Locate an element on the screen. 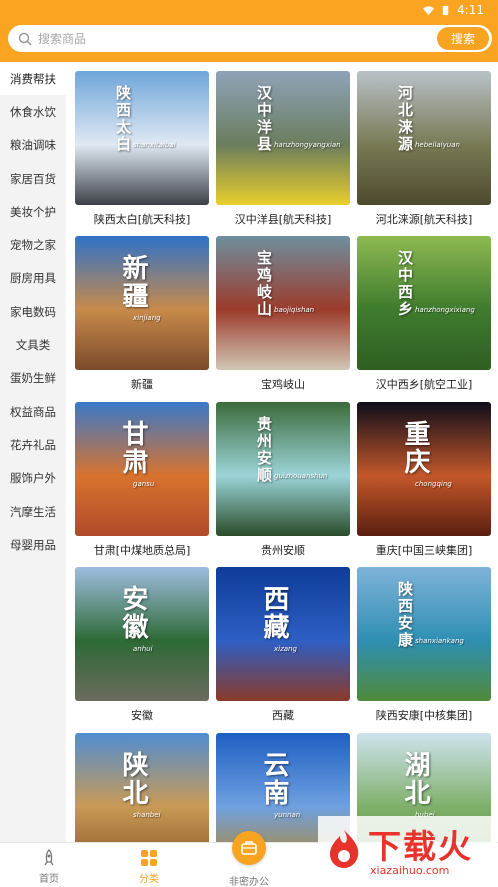 Image resolution: width=498 pixels, height=887 pixels. product-label: 新疆 is located at coordinates (142, 384).